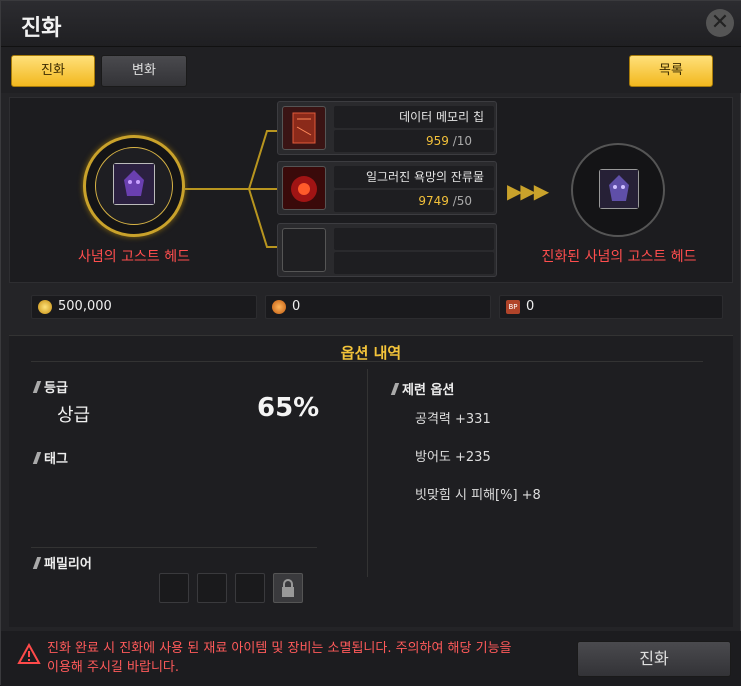  I want to click on evolved-ghost-head-icon, so click(619, 189).